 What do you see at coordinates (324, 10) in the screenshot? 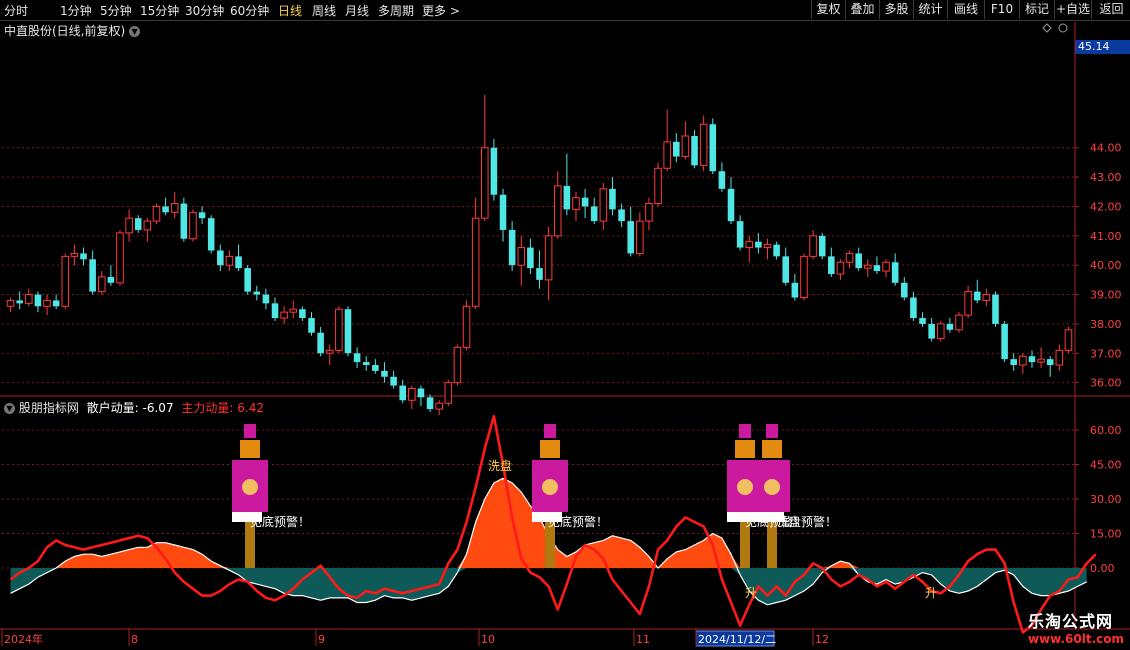
I see `period-weekly: 周线` at bounding box center [324, 10].